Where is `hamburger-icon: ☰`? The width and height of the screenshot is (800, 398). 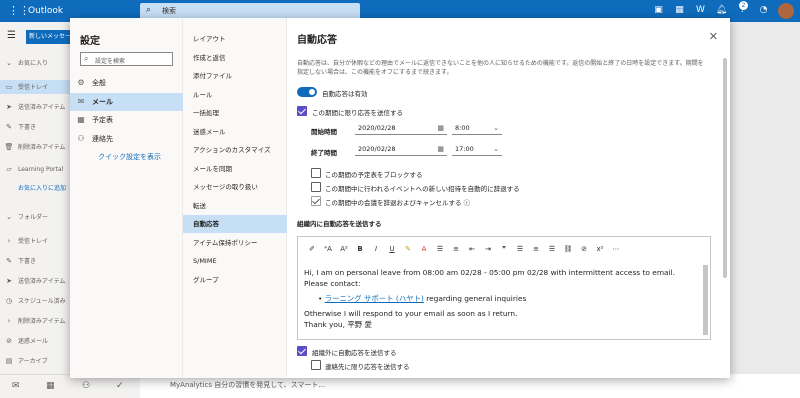
hamburger-icon: ☰ is located at coordinates (11, 35).